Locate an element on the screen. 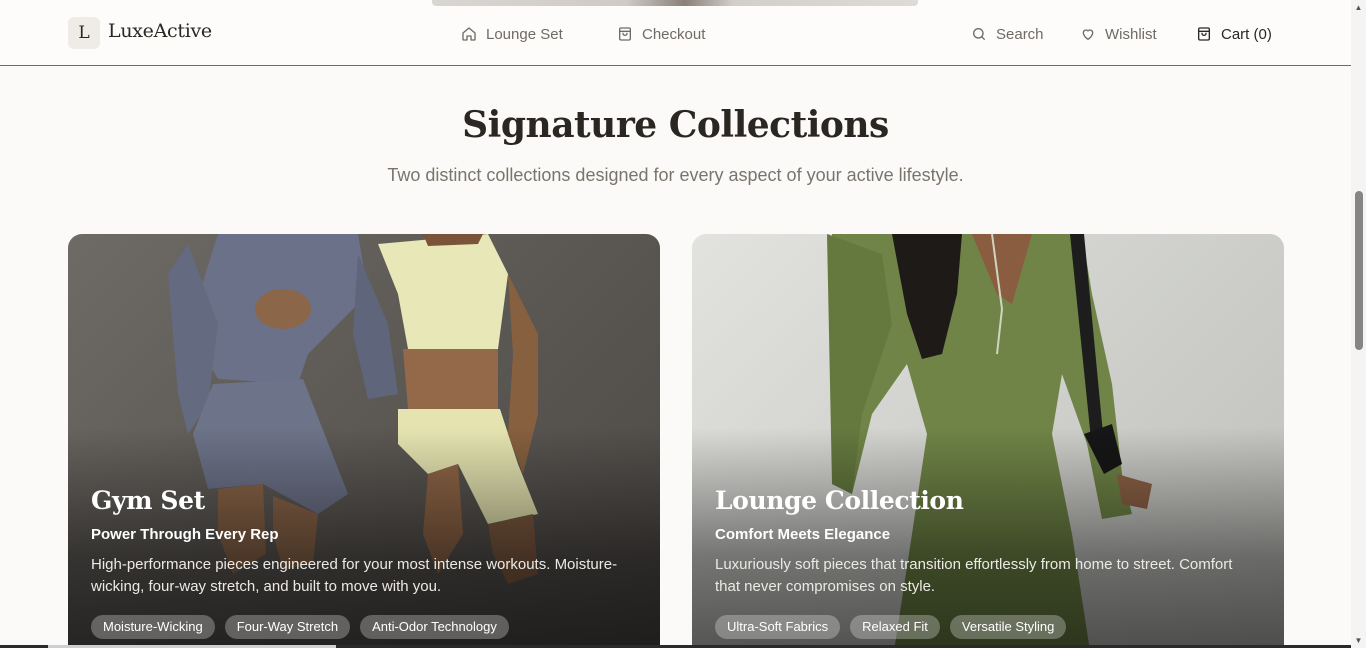  card-title: Gym Set is located at coordinates (148, 500).